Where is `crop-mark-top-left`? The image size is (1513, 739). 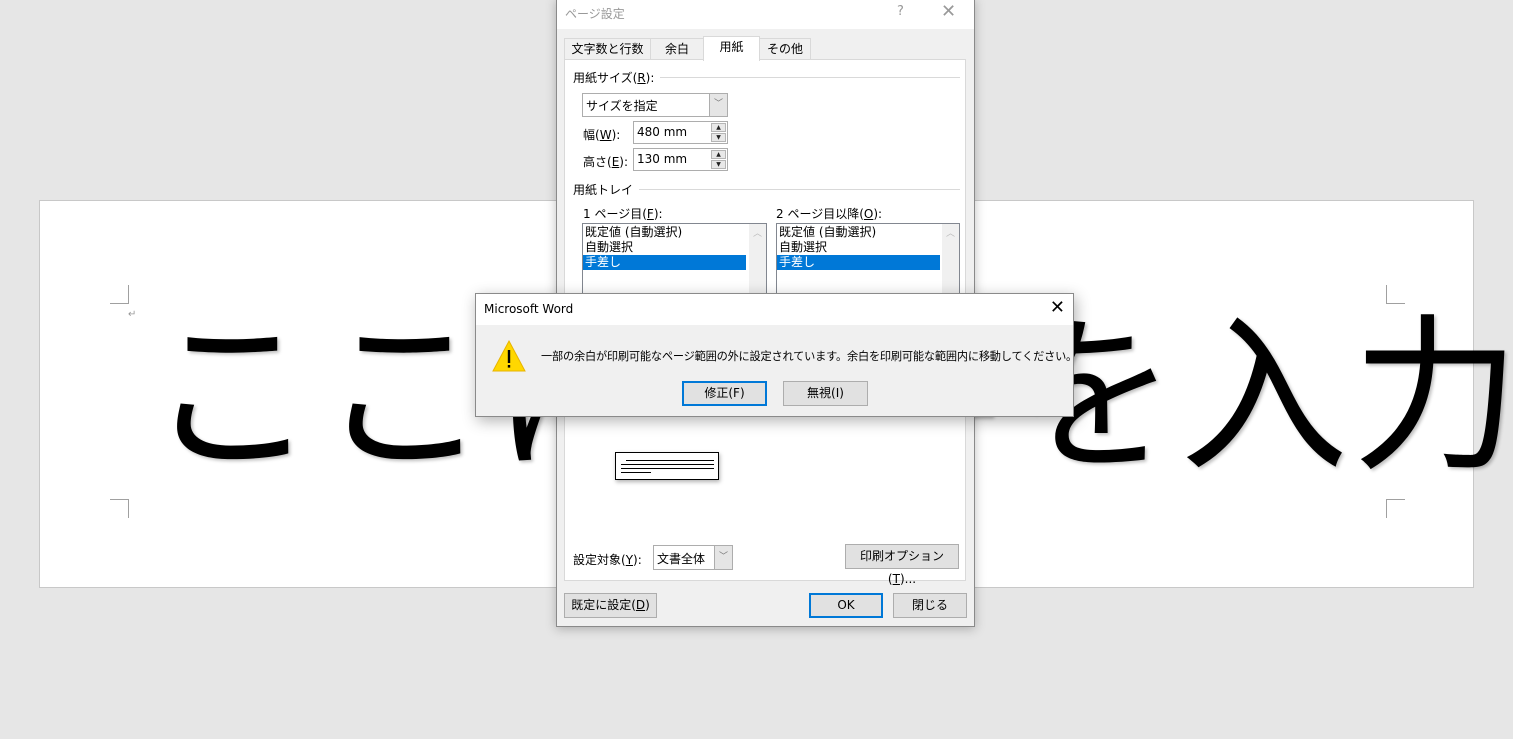 crop-mark-top-left is located at coordinates (119, 294).